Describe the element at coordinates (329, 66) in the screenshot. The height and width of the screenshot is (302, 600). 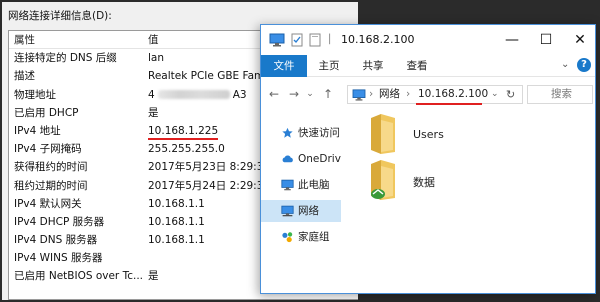
I see `tab-home: 主页` at that location.